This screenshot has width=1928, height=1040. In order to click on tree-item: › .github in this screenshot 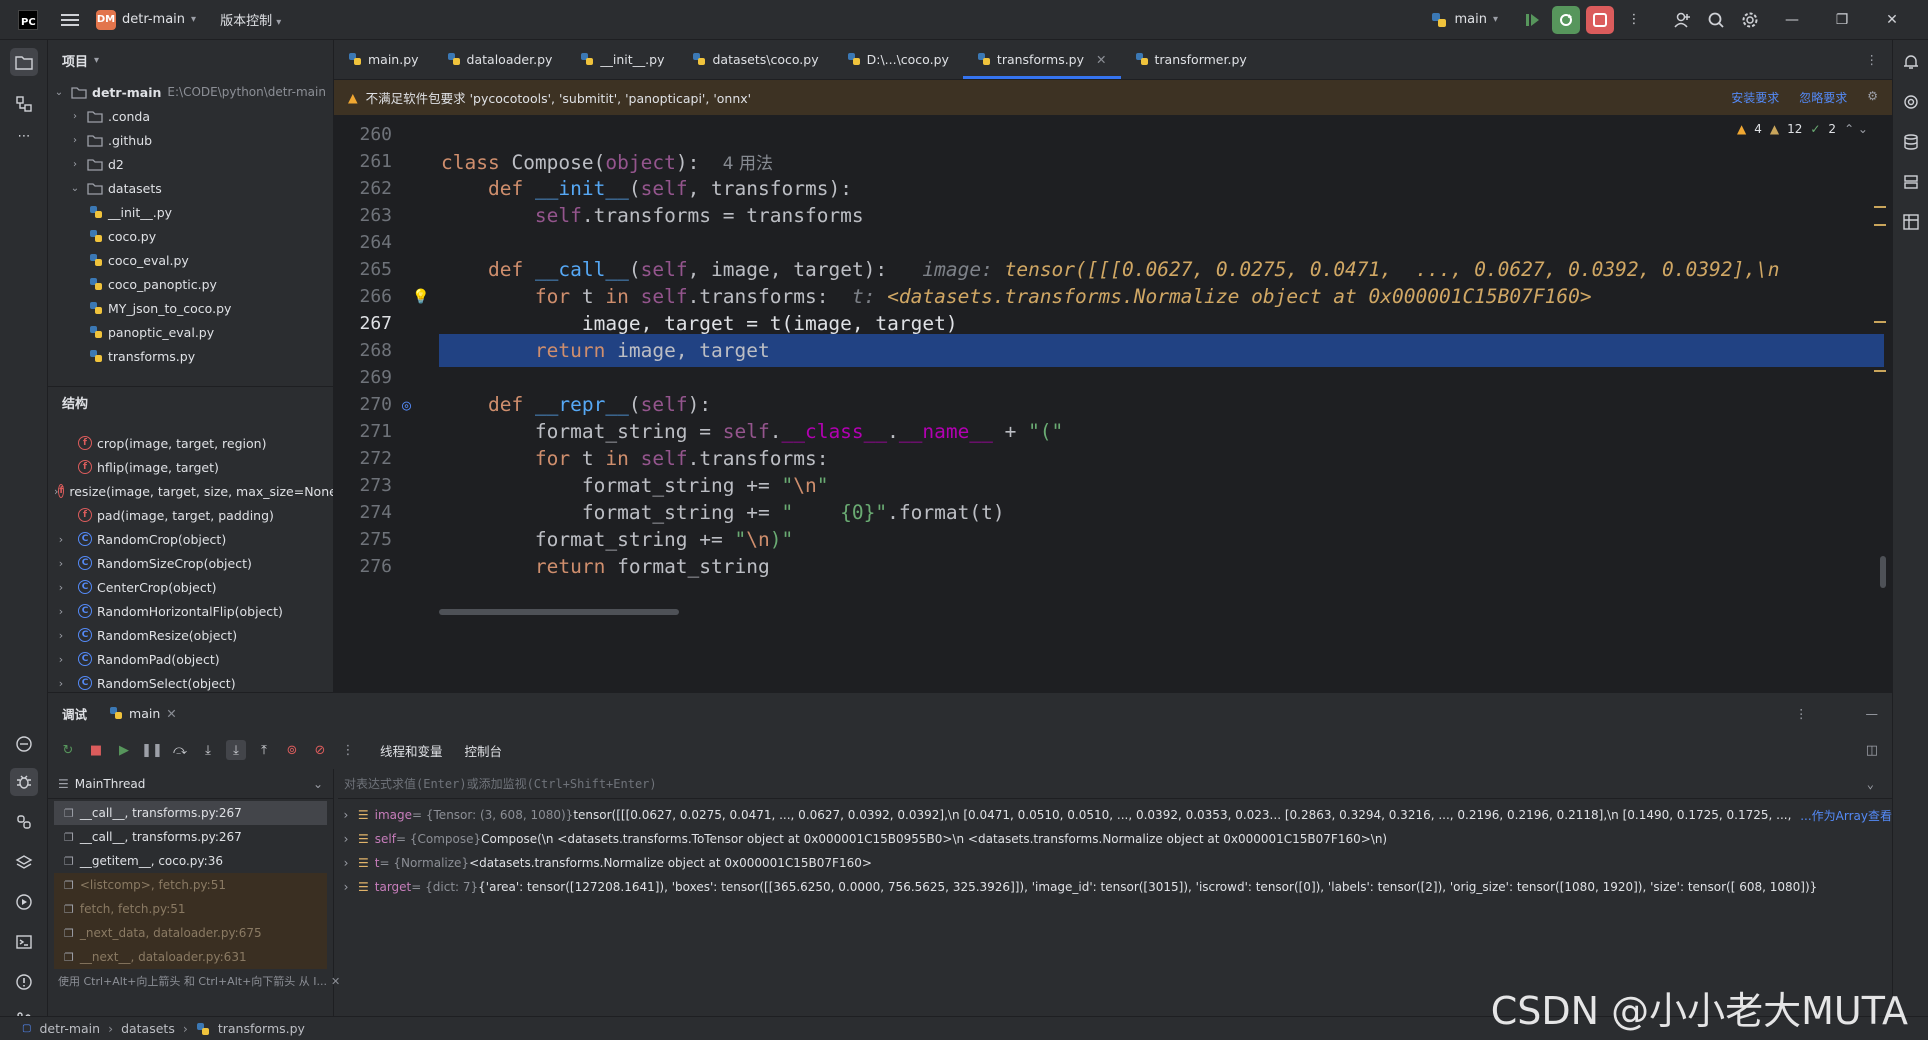, I will do `click(190, 140)`.